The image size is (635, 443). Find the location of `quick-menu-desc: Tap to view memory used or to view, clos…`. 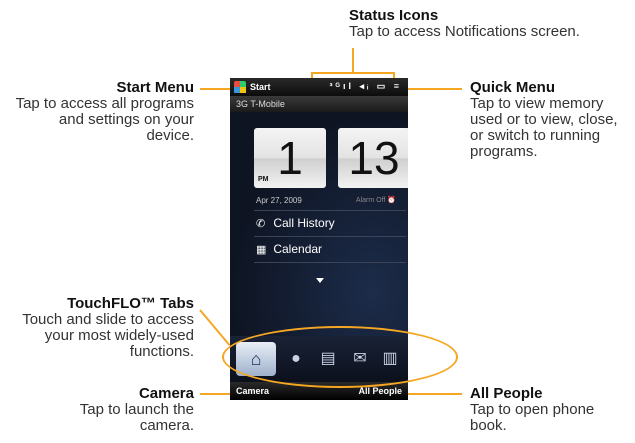

quick-menu-desc: Tap to view memory used or to view, clos… is located at coordinates (544, 127).